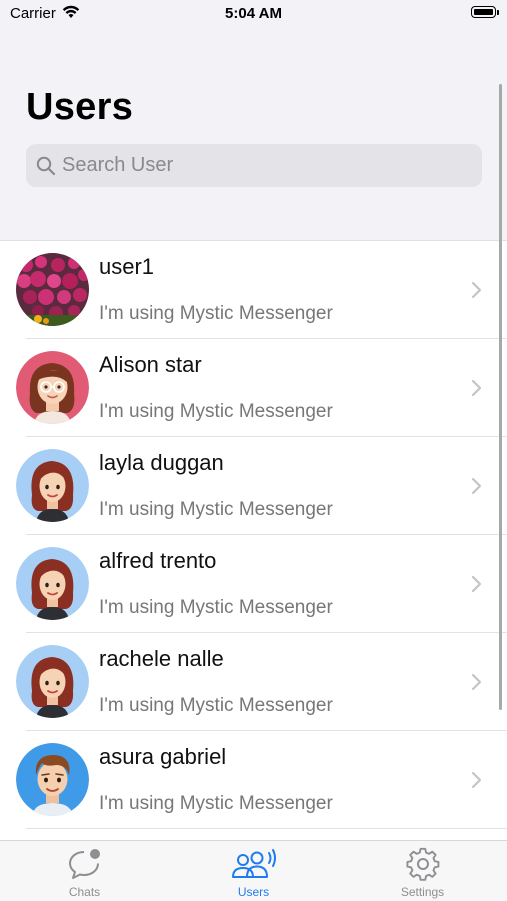 This screenshot has height=901, width=507. I want to click on search-bar, so click(254, 165).